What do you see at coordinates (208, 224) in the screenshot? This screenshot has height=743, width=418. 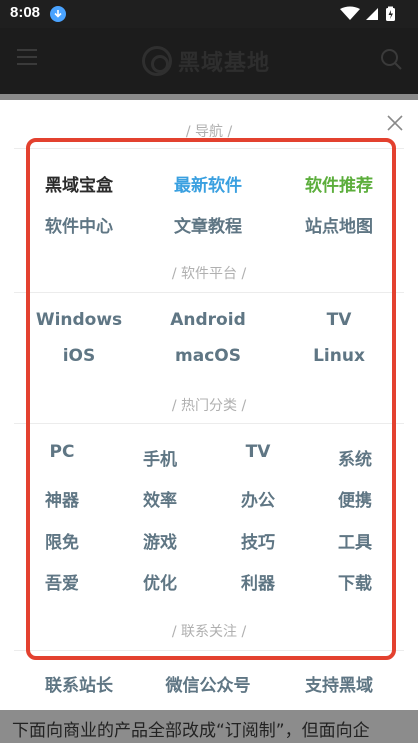 I see `nav-link-tutorials: 文章教程` at bounding box center [208, 224].